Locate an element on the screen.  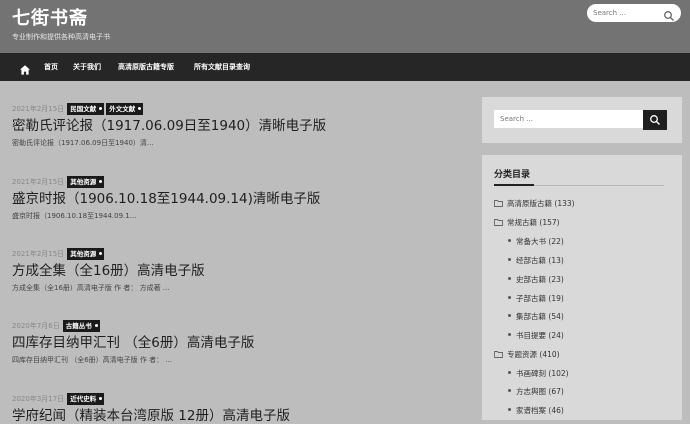
category-tag: 近代史料 is located at coordinates (86, 398).